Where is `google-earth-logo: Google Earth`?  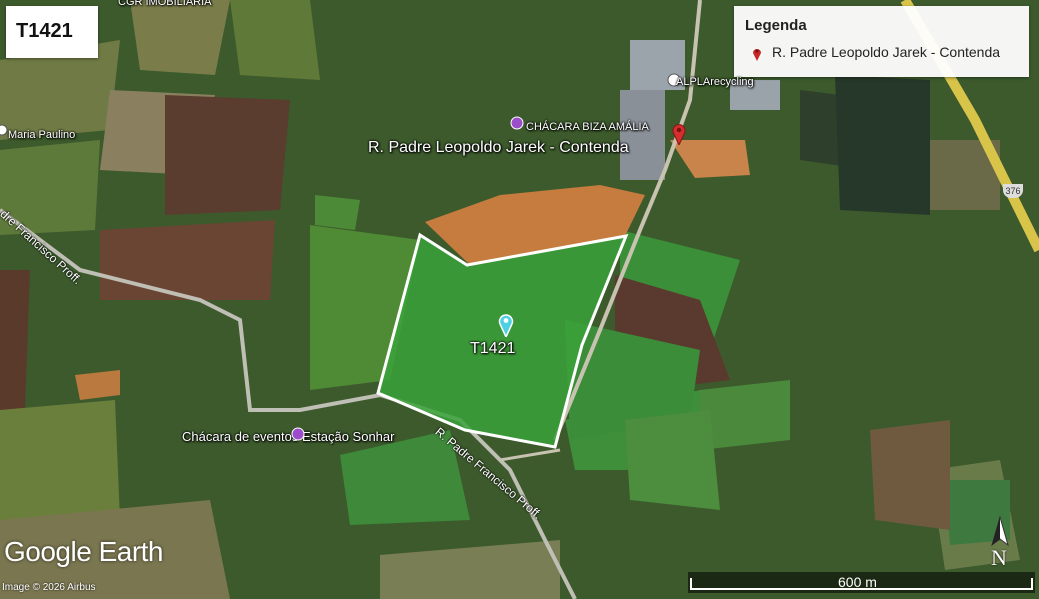
google-earth-logo: Google Earth is located at coordinates (84, 551).